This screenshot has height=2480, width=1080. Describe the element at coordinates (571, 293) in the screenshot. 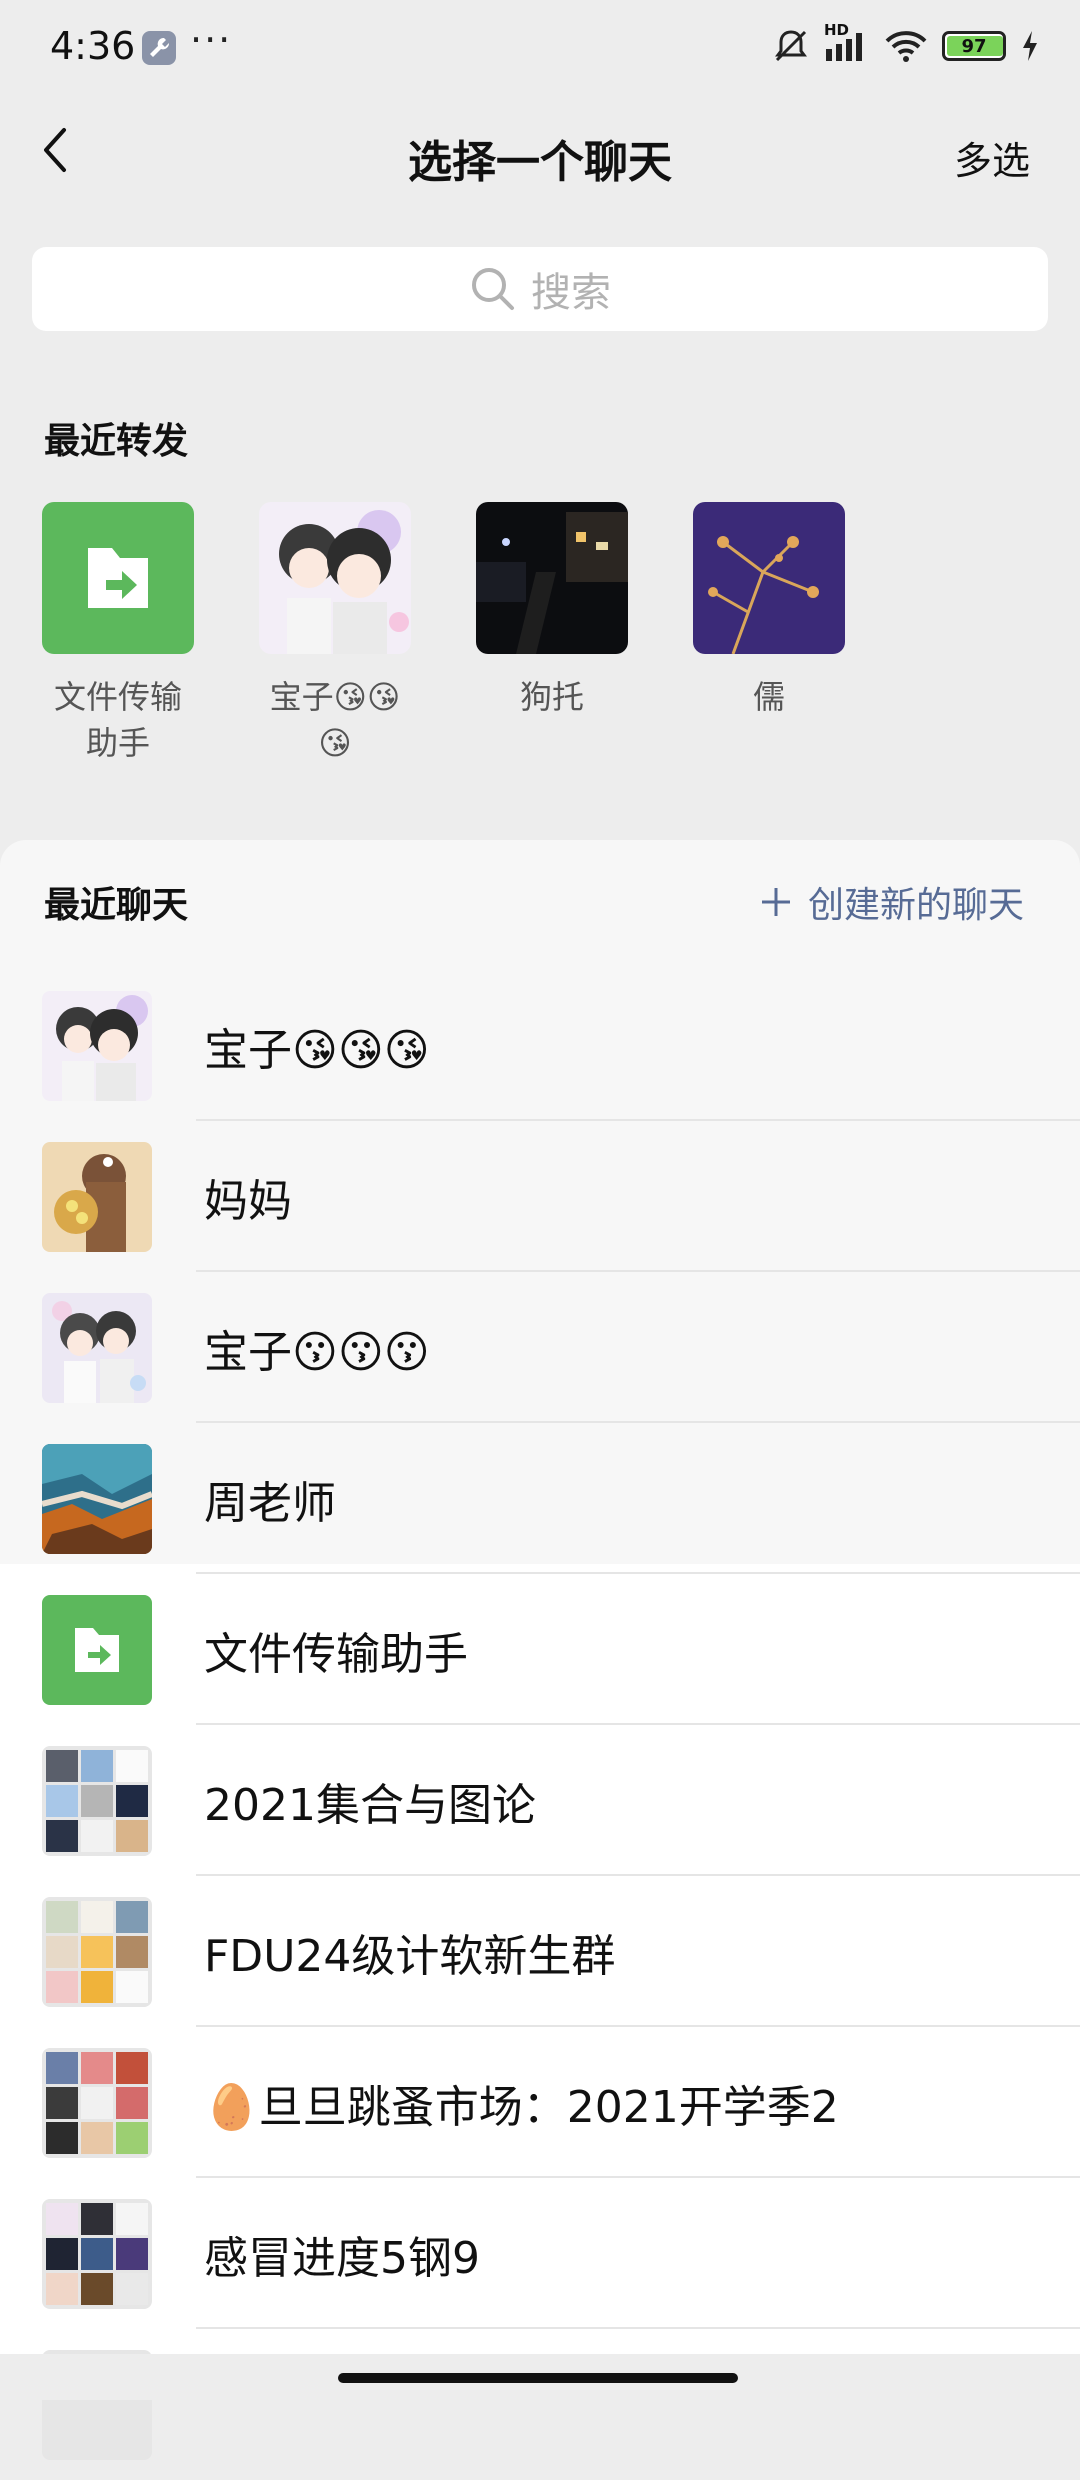

I see `search-placeholder: 搜索` at that location.